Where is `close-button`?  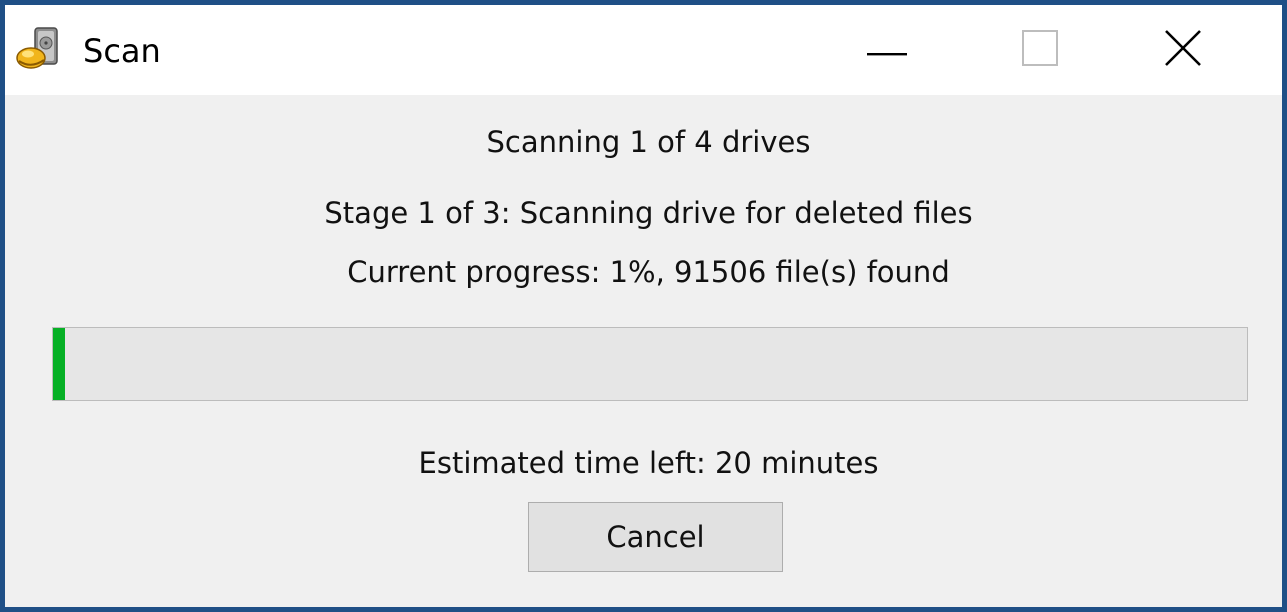 close-button is located at coordinates (1183, 50).